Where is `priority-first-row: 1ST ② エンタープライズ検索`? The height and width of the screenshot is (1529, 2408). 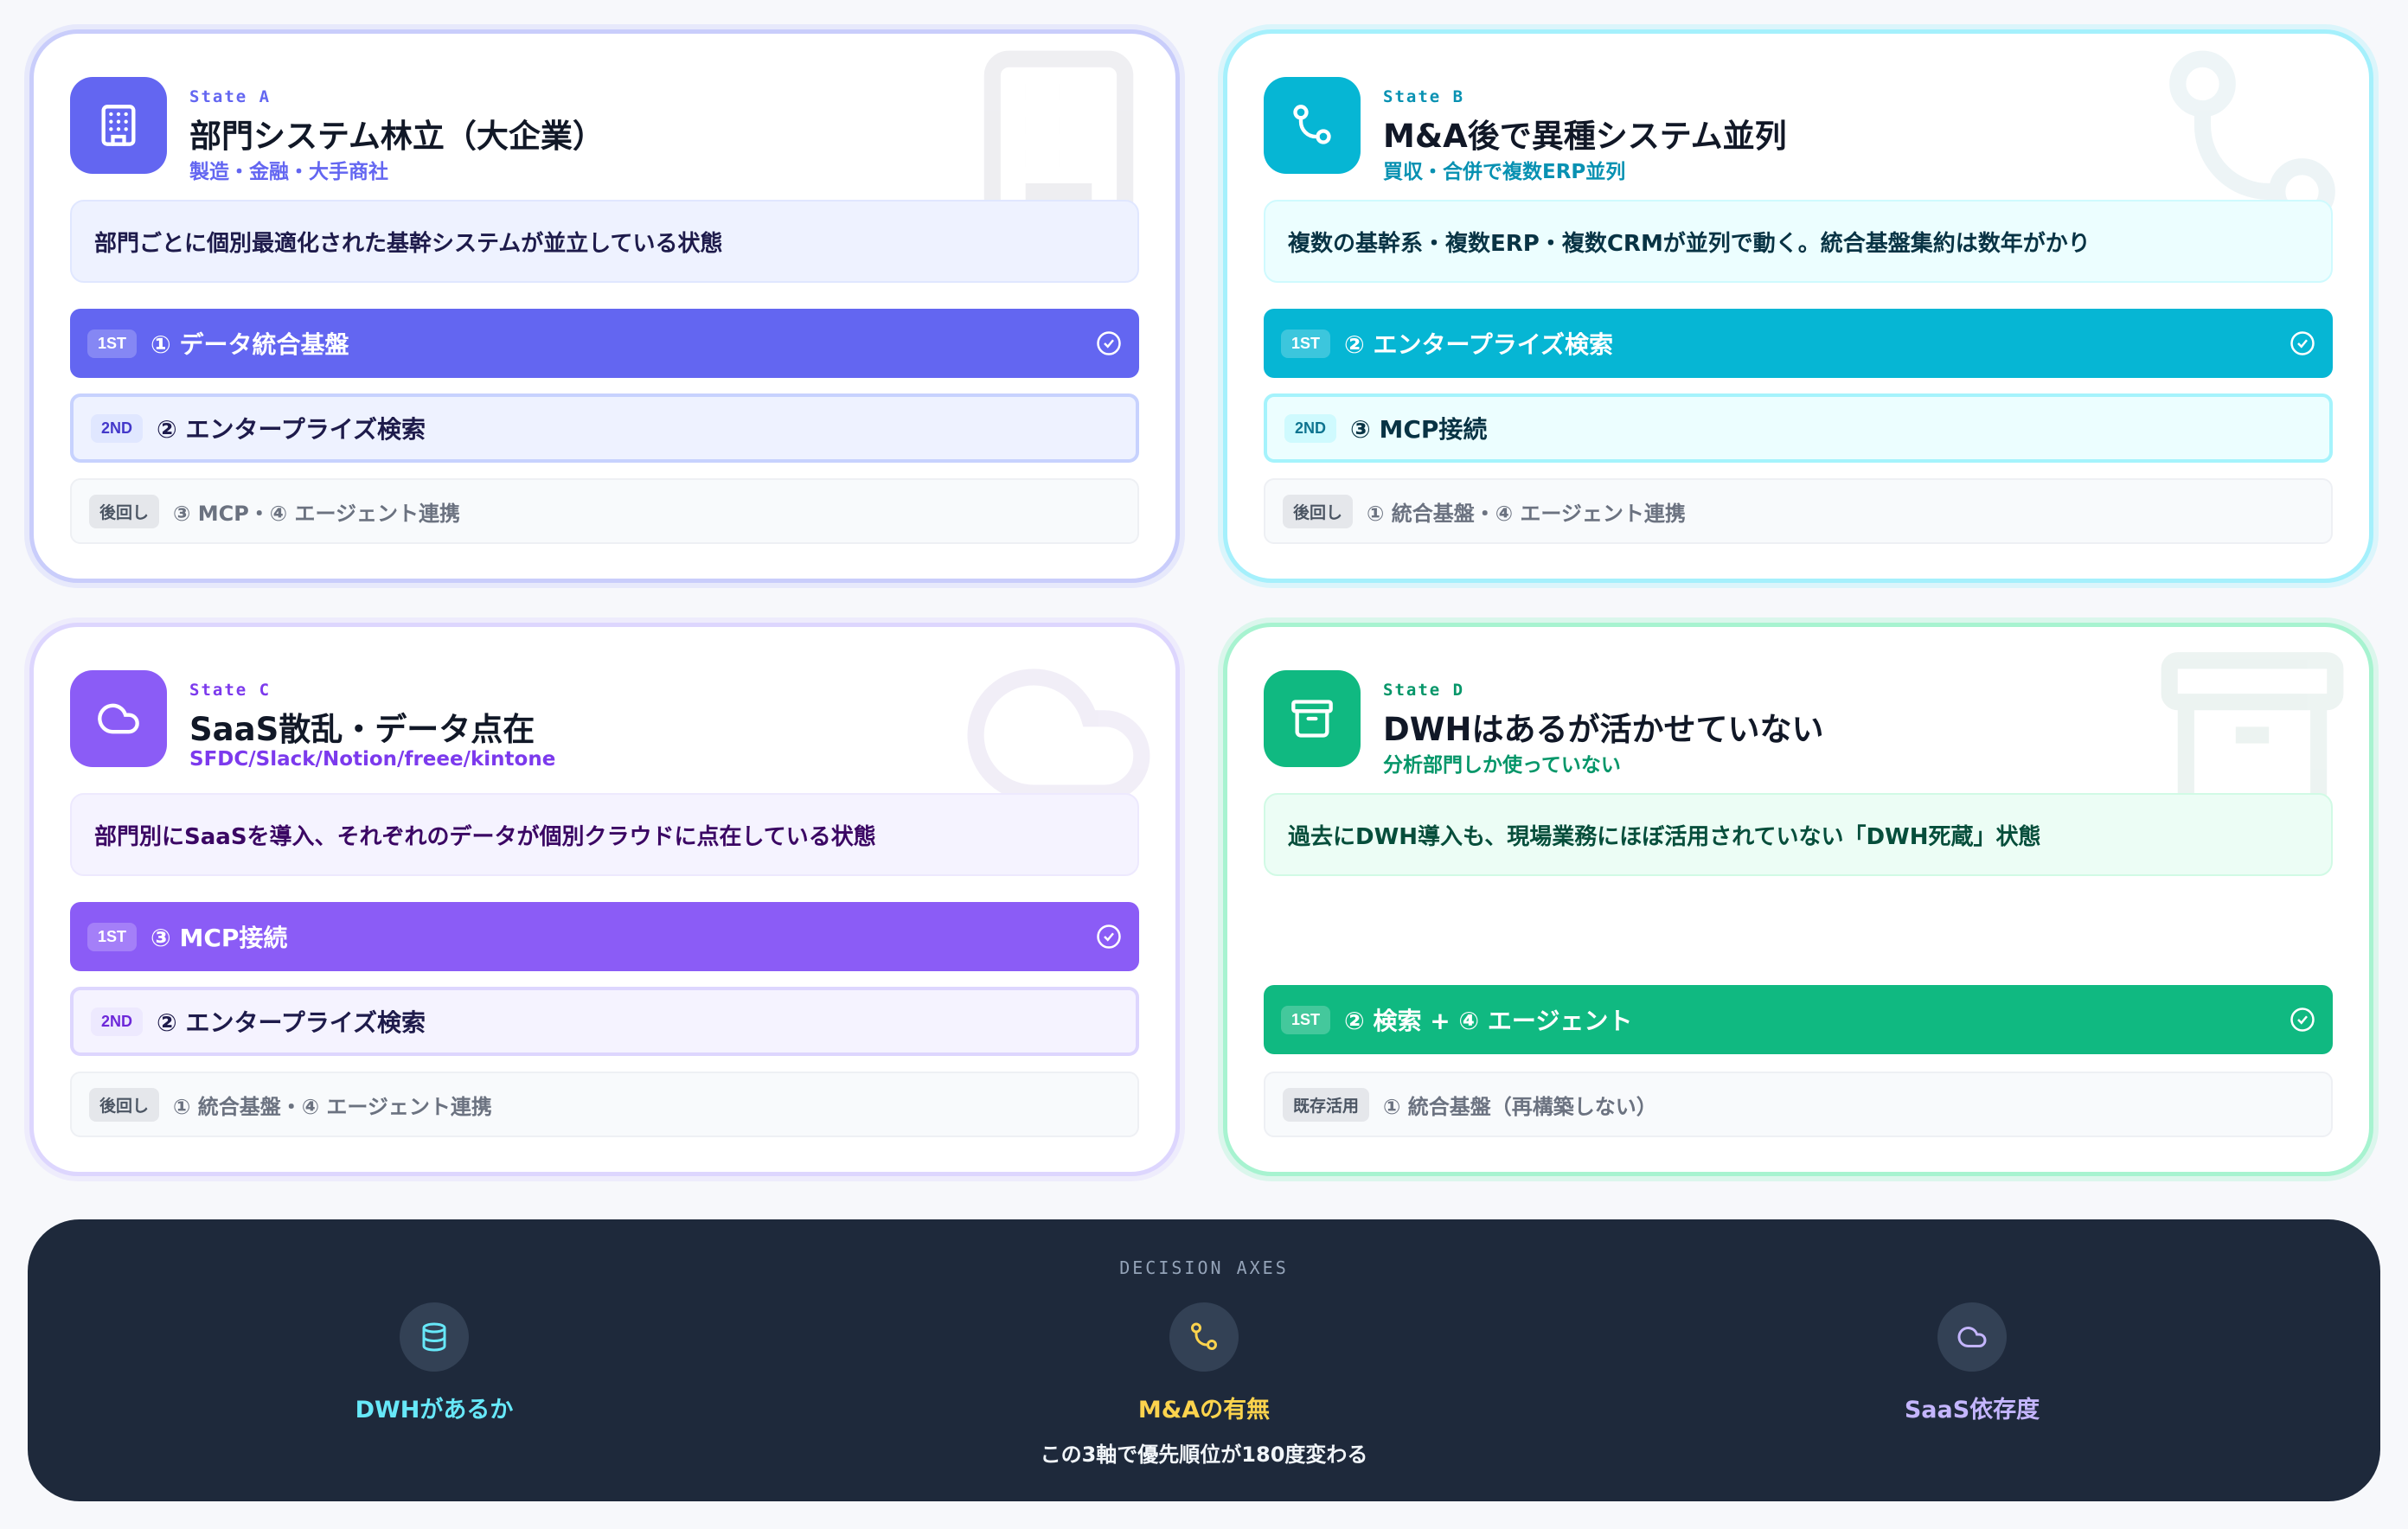 priority-first-row: 1ST ② エンタープライズ検索 is located at coordinates (1798, 344).